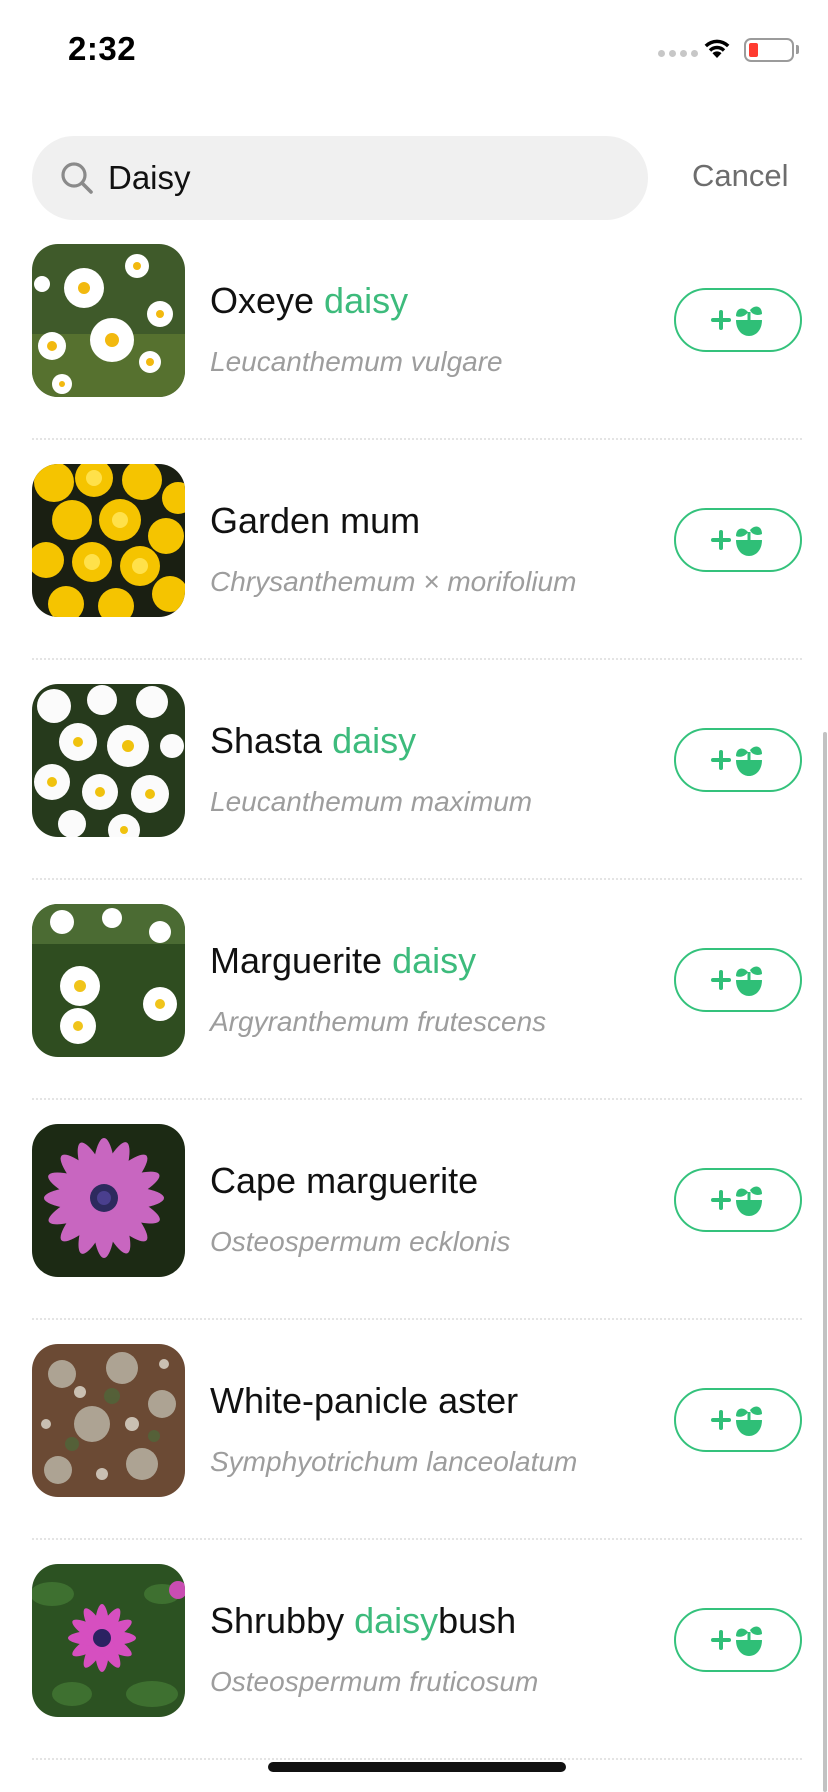 The width and height of the screenshot is (828, 1792). I want to click on plant-scientific-name: Chrysanthemum × morifolium, so click(393, 581).